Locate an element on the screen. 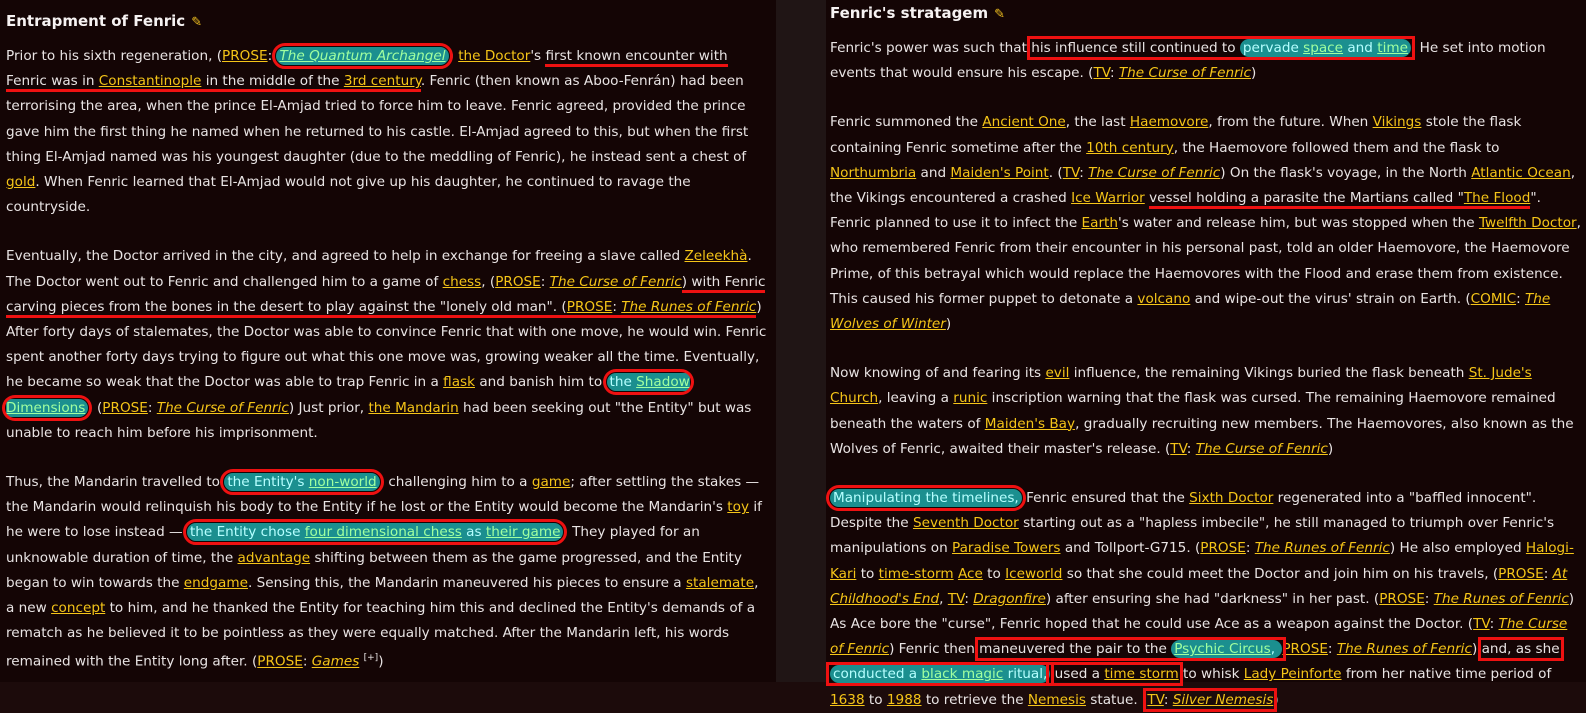 Image resolution: width=1586 pixels, height=713 pixels. link-flask: flask is located at coordinates (459, 382).